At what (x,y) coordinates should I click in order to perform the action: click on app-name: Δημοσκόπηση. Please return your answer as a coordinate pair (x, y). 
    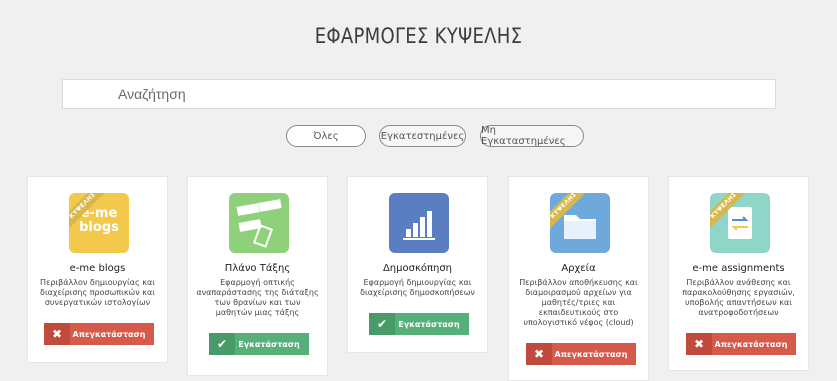
    Looking at the image, I should click on (417, 268).